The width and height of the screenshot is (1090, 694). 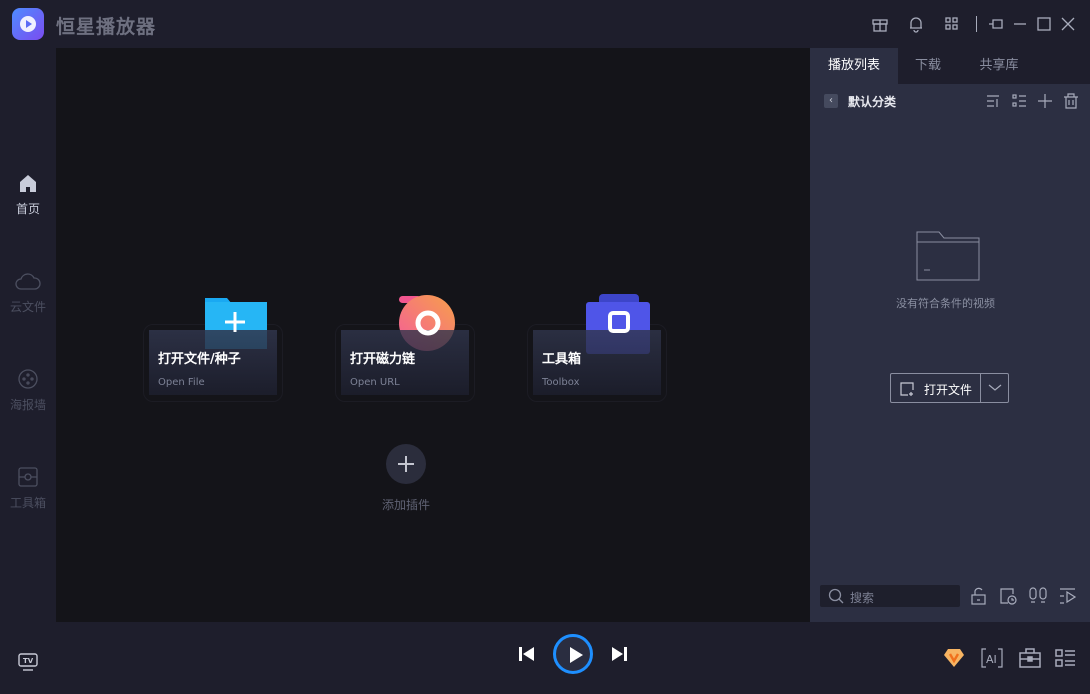 I want to click on chevron-down-icon, so click(x=995, y=388).